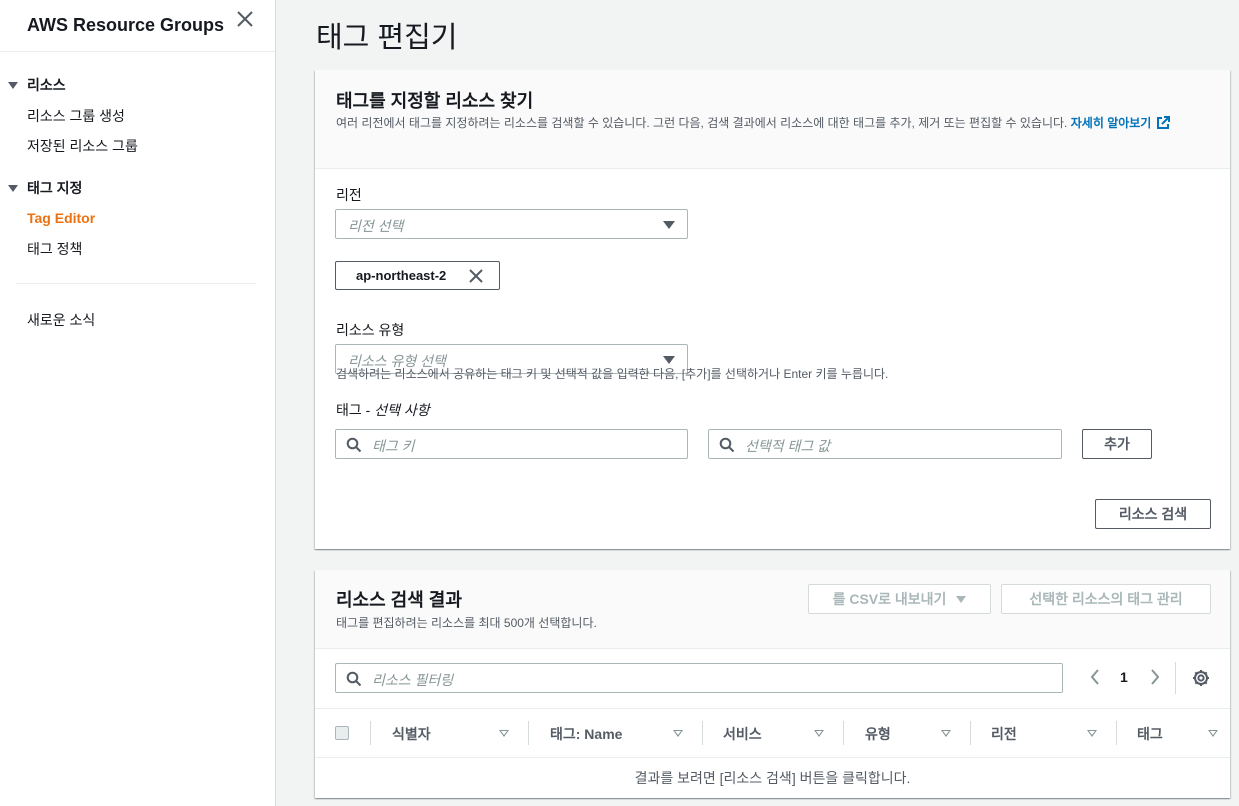 This screenshot has width=1239, height=806. Describe the element at coordinates (788, 446) in the screenshot. I see `tag-value-placeholder: 선택적 태그 값` at that location.